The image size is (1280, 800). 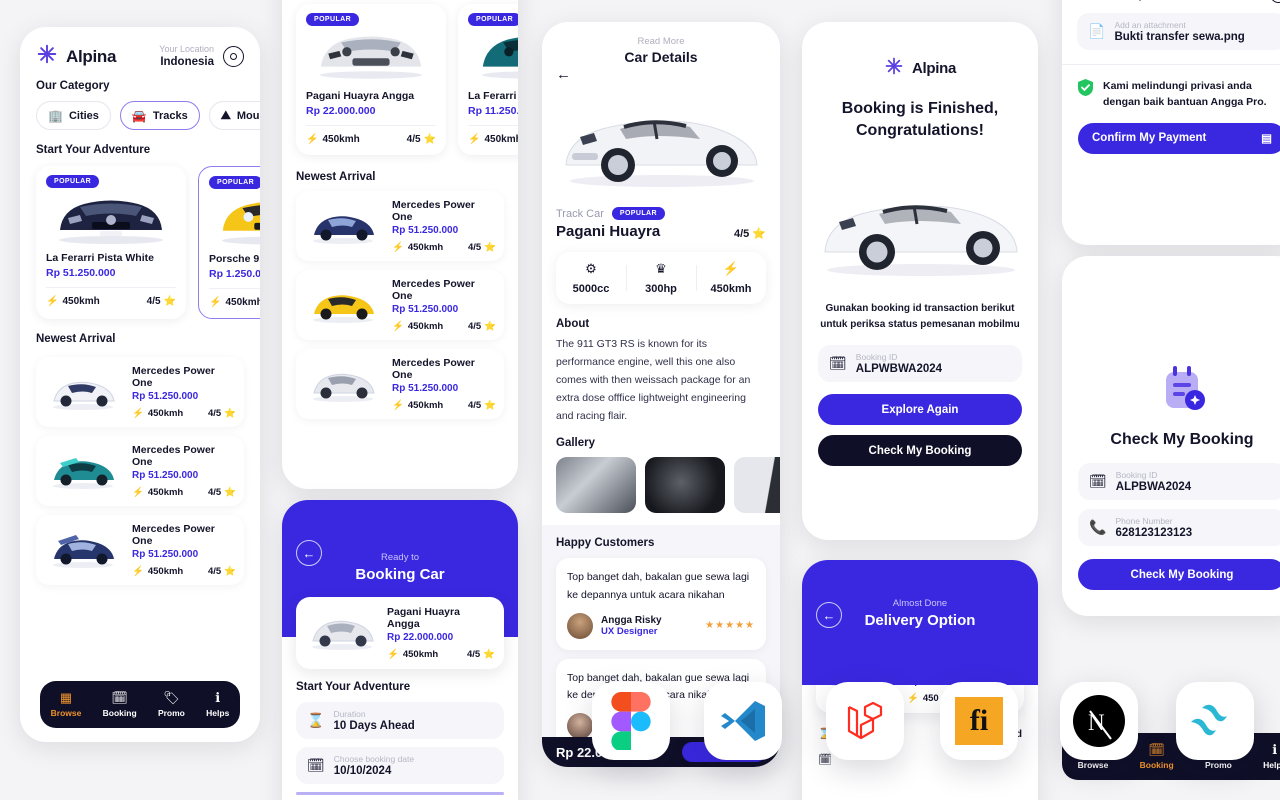 What do you see at coordinates (400, 793) in the screenshot?
I see `field-divider` at bounding box center [400, 793].